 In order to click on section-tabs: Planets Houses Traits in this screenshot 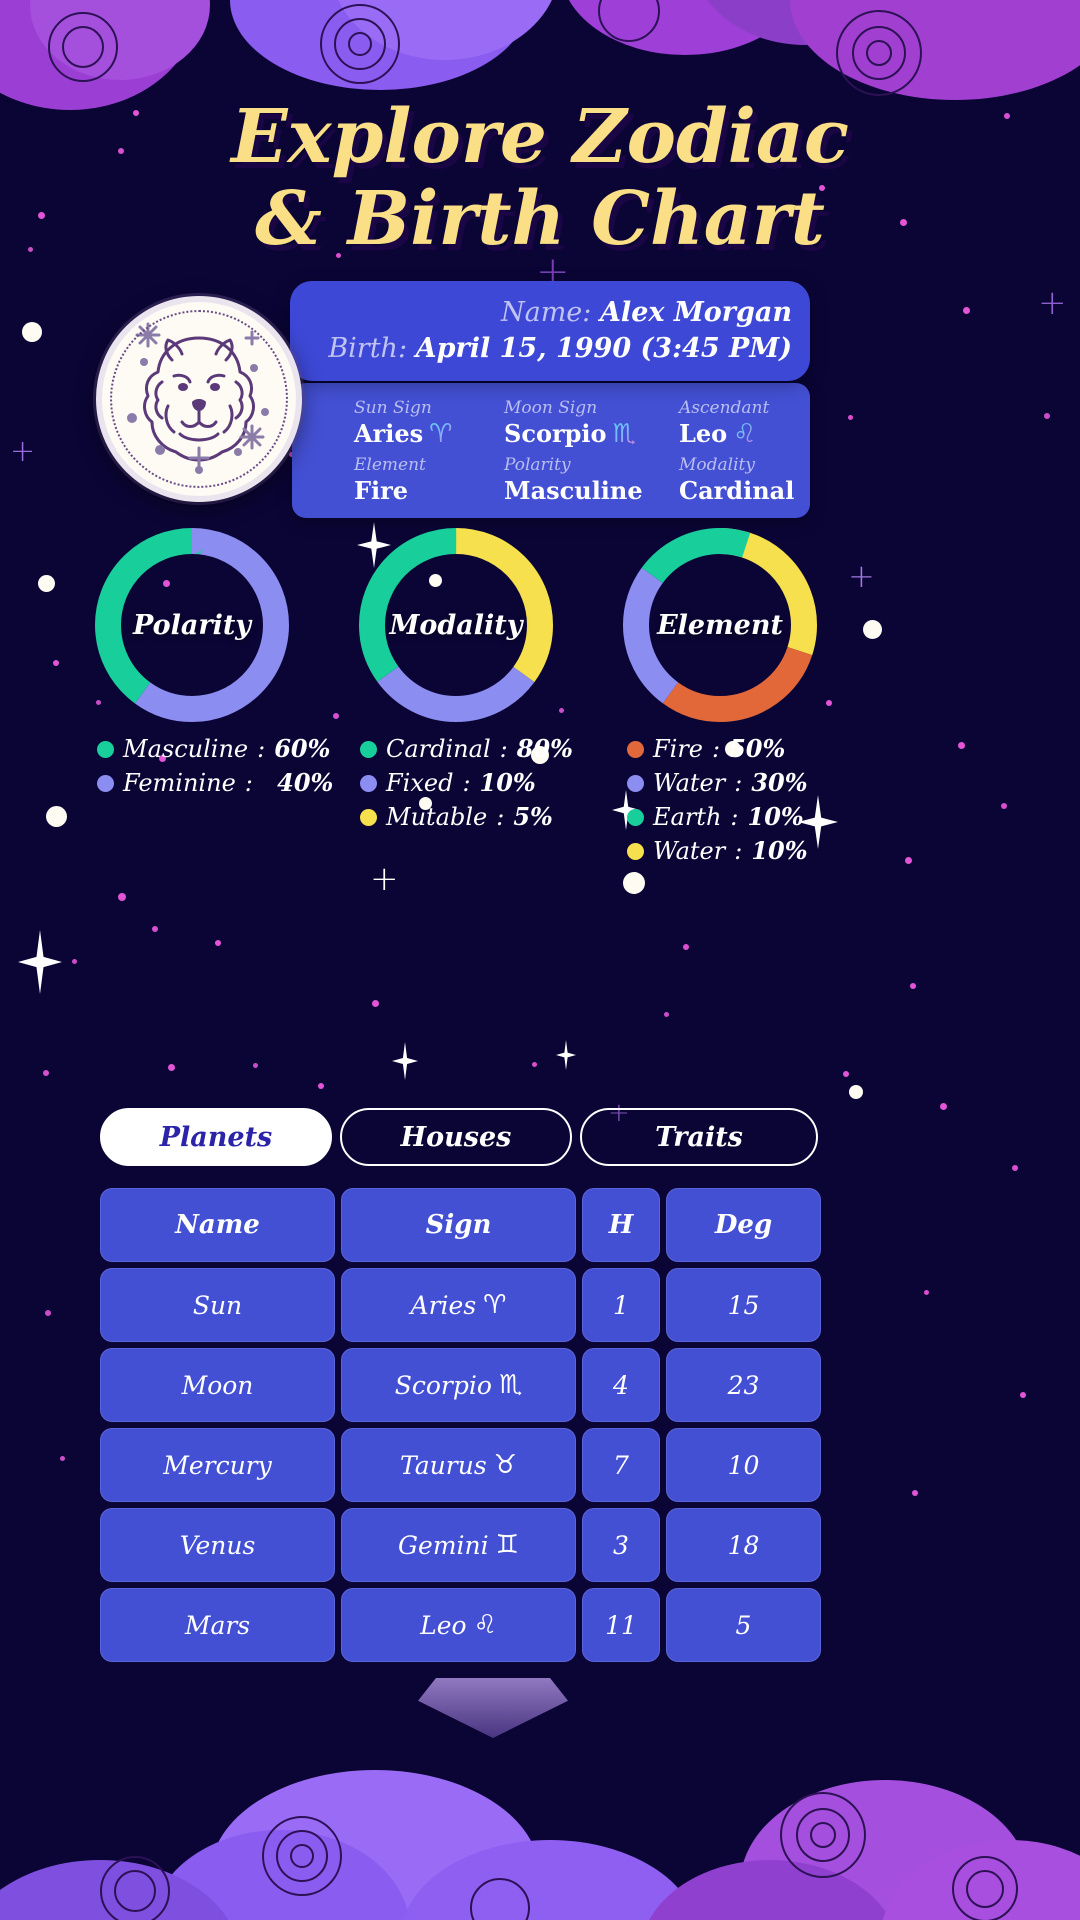, I will do `click(540, 1137)`.